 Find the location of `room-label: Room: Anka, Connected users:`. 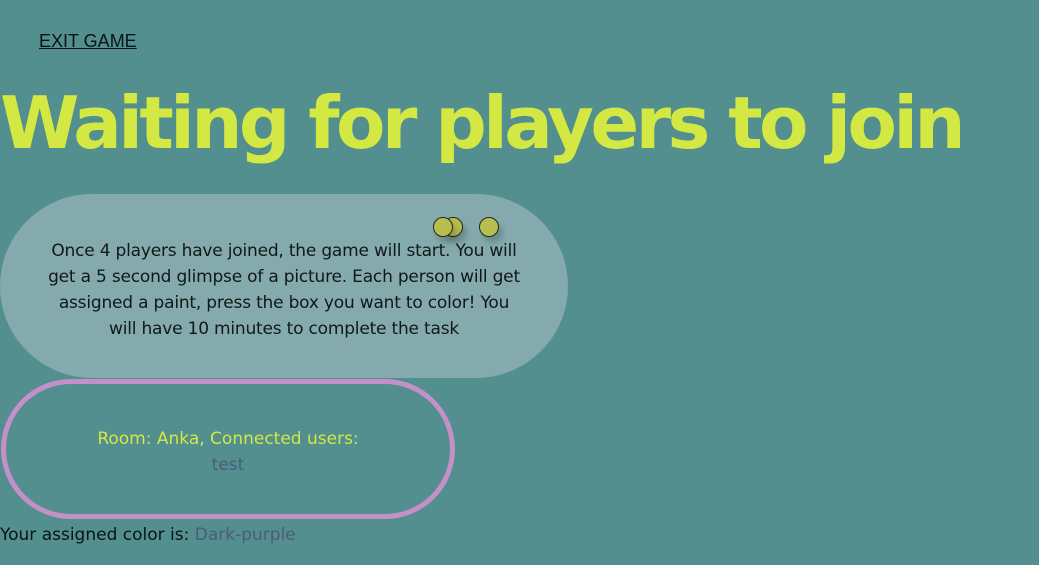

room-label: Room: Anka, Connected users: is located at coordinates (228, 439).